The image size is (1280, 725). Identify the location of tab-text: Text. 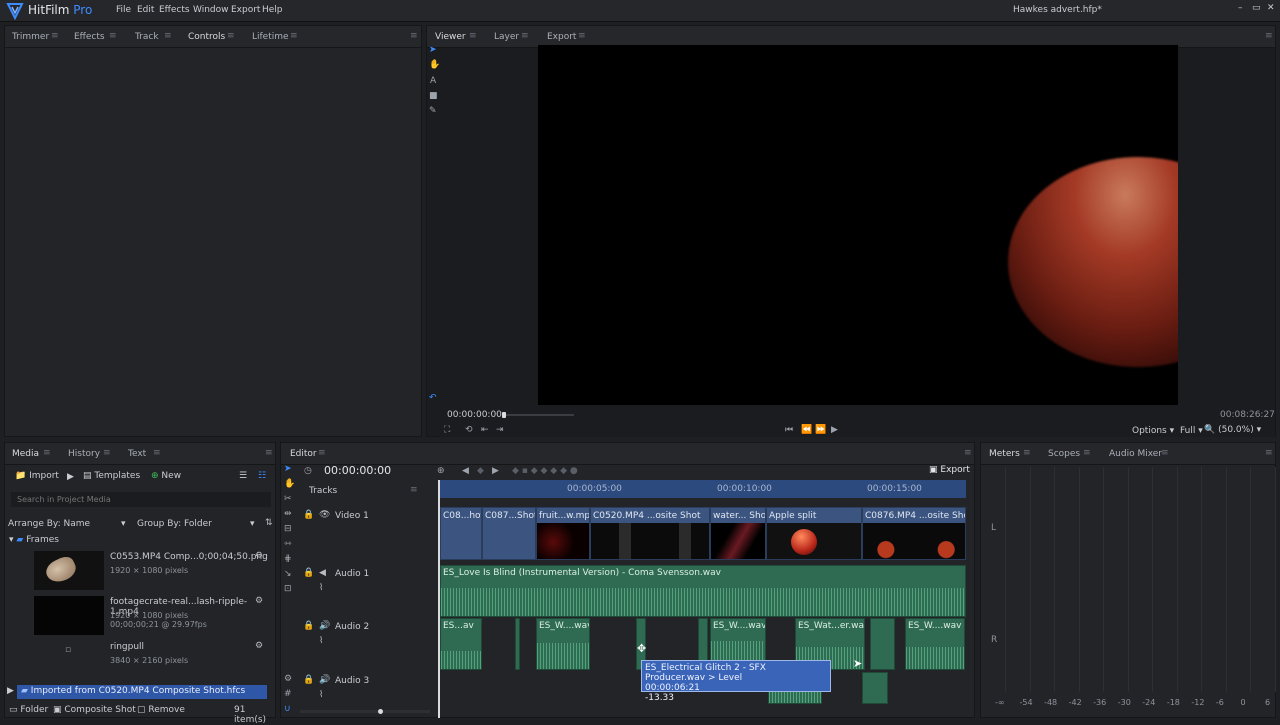
(137, 454).